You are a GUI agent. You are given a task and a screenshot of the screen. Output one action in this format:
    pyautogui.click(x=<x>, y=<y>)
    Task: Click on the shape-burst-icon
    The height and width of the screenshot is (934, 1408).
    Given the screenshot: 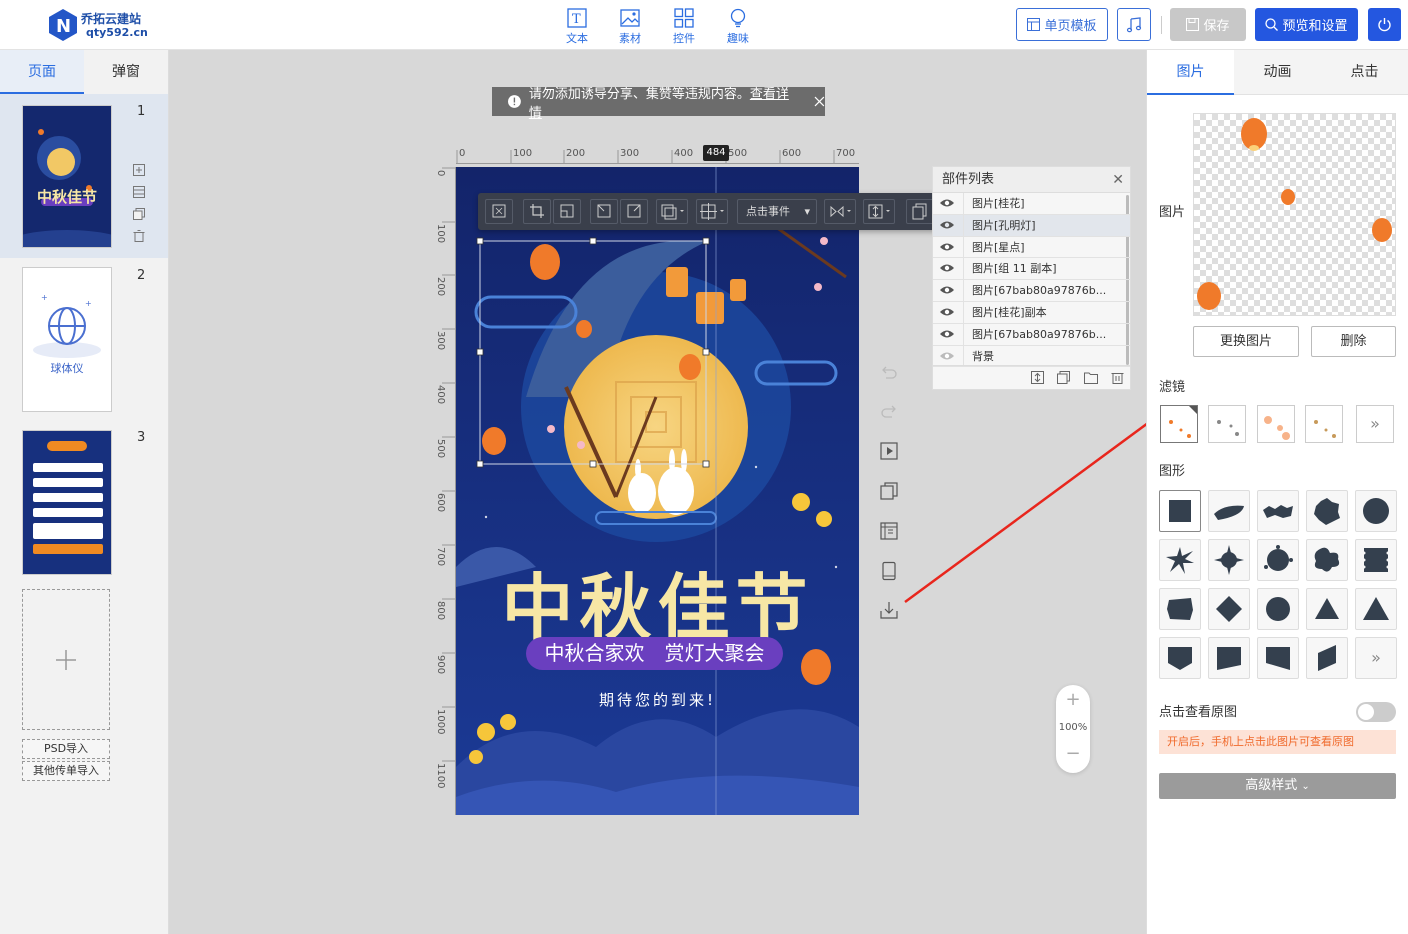 What is the action you would take?
    pyautogui.click(x=1278, y=560)
    